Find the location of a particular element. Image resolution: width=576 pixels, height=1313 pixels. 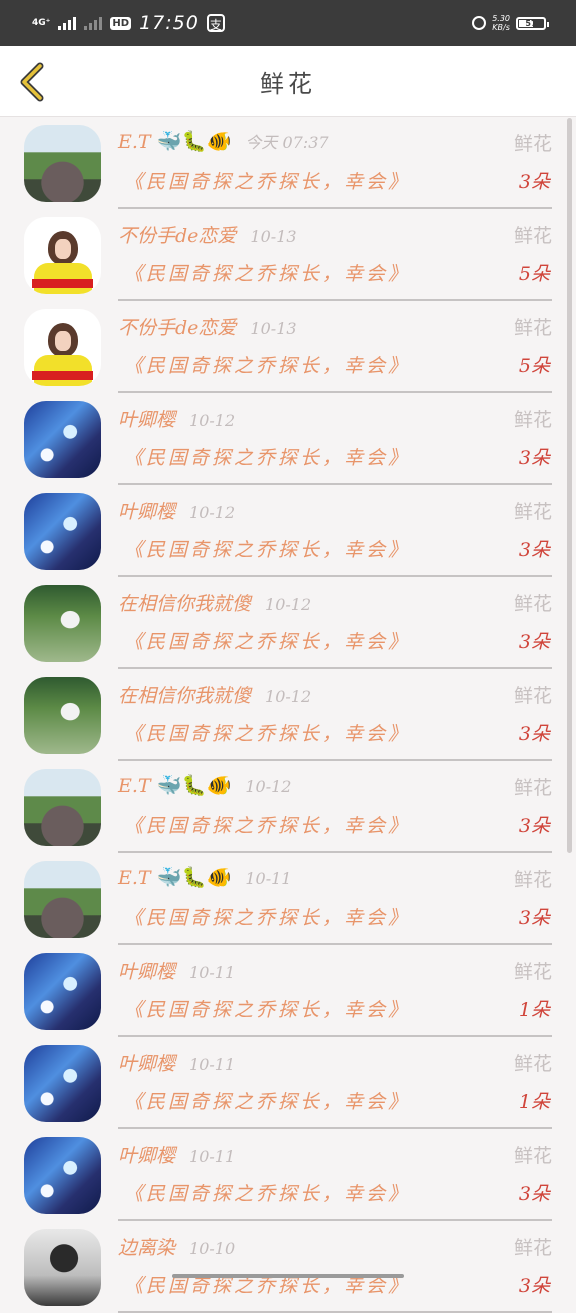

user-name: E.T 🐳🐛🐠 10-11 is located at coordinates (204, 877).